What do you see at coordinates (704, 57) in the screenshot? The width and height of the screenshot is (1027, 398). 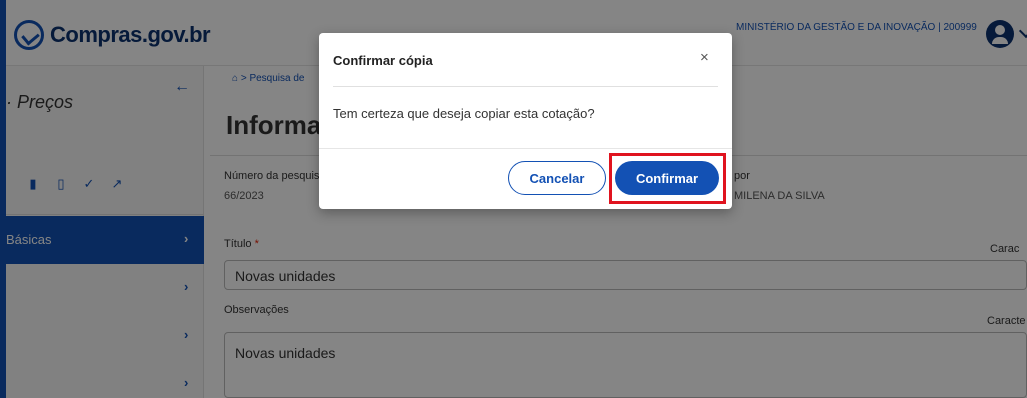 I see `close-icon: ×` at bounding box center [704, 57].